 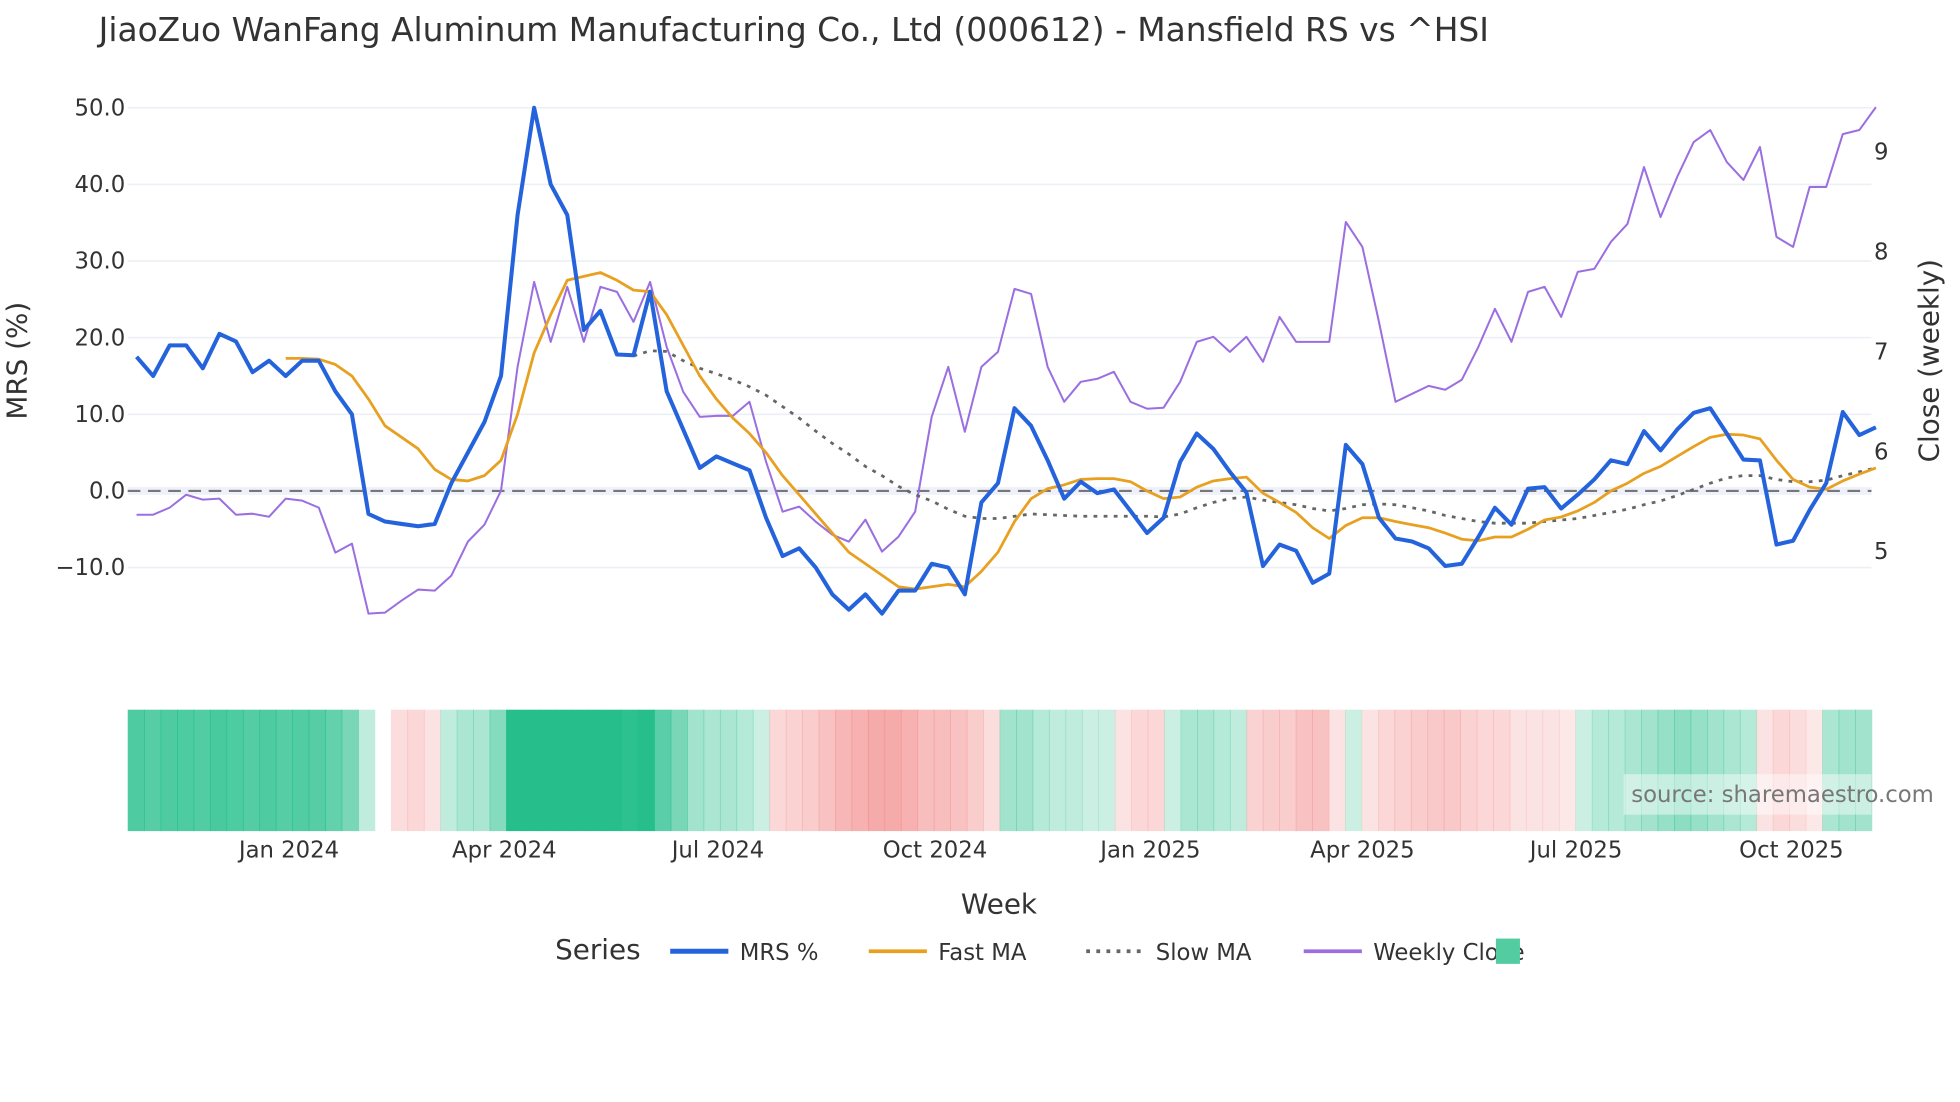 What do you see at coordinates (982, 953) in the screenshot?
I see `legend-label: Fast MA` at bounding box center [982, 953].